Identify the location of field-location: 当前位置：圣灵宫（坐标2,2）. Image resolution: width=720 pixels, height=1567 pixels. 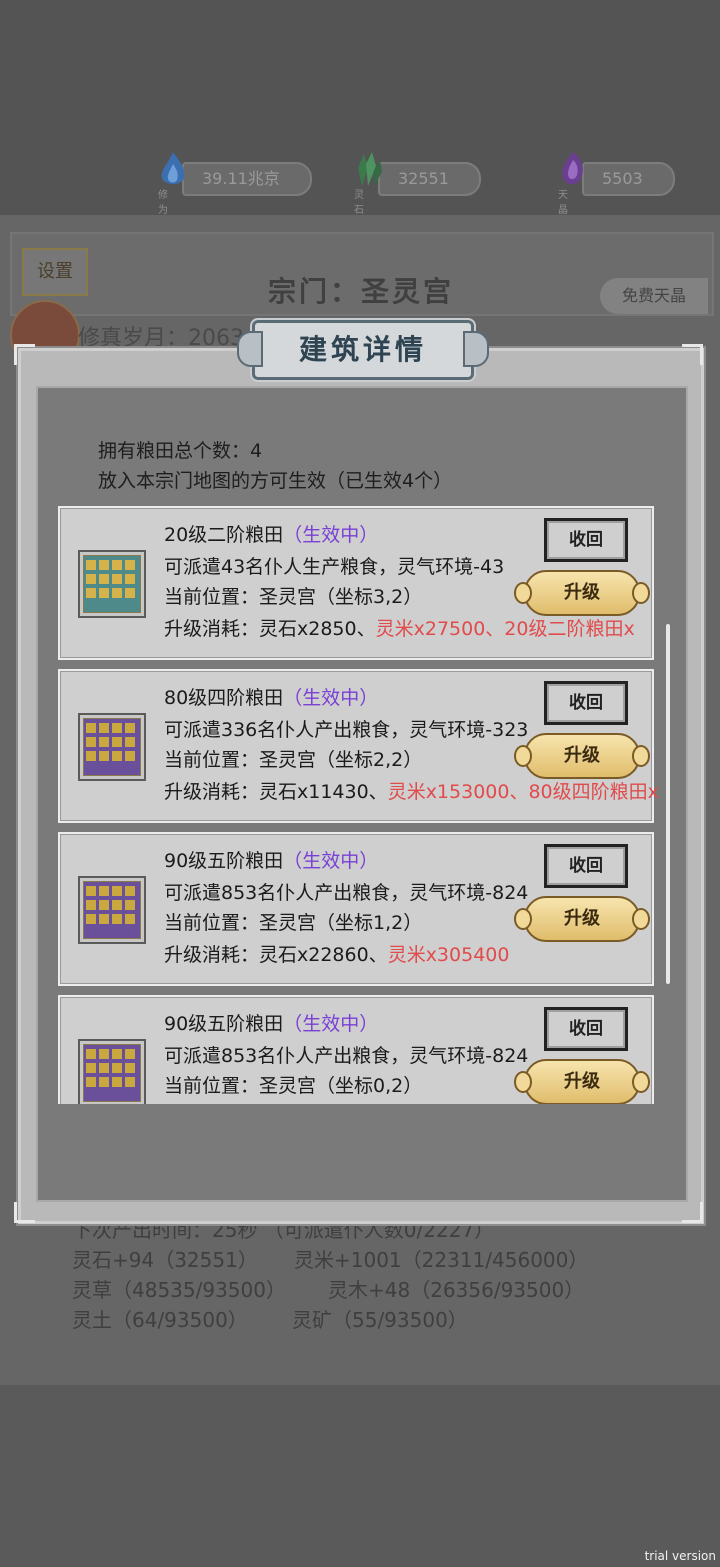
(293, 760).